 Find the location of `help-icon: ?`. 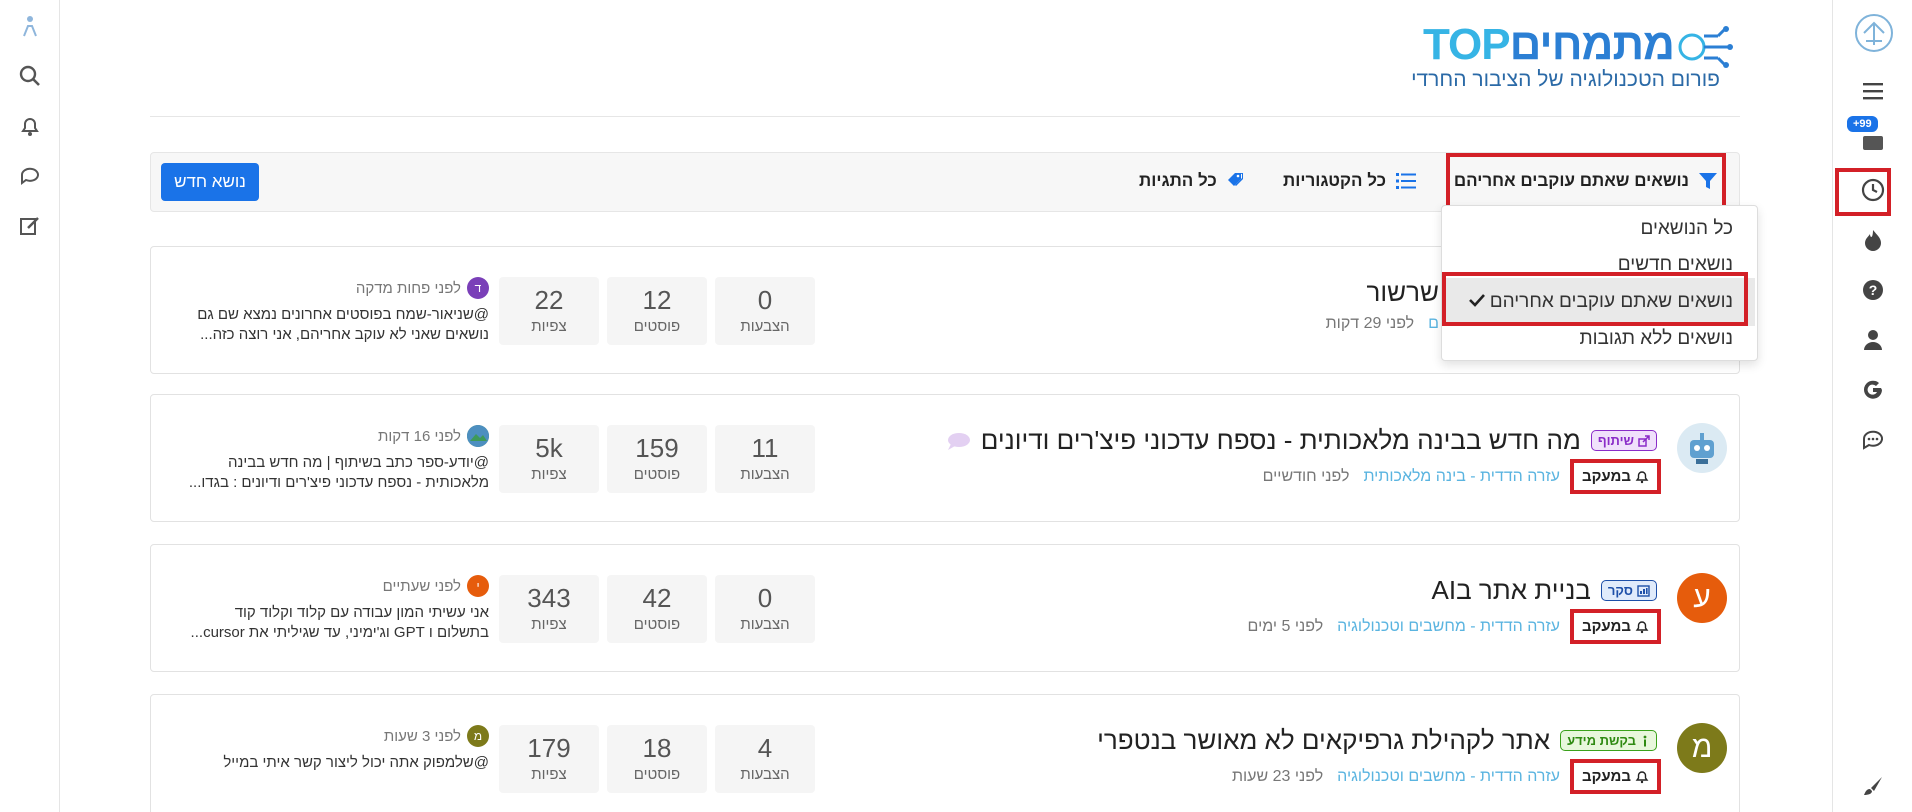

help-icon: ? is located at coordinates (1873, 290).